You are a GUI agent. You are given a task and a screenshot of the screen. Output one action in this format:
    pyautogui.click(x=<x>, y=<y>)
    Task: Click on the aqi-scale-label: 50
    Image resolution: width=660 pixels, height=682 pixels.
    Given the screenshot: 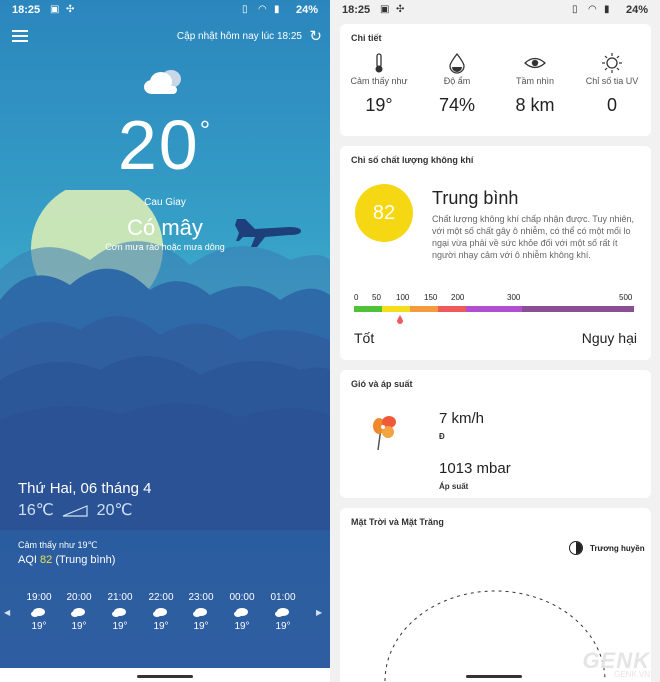 What is the action you would take?
    pyautogui.click(x=376, y=297)
    